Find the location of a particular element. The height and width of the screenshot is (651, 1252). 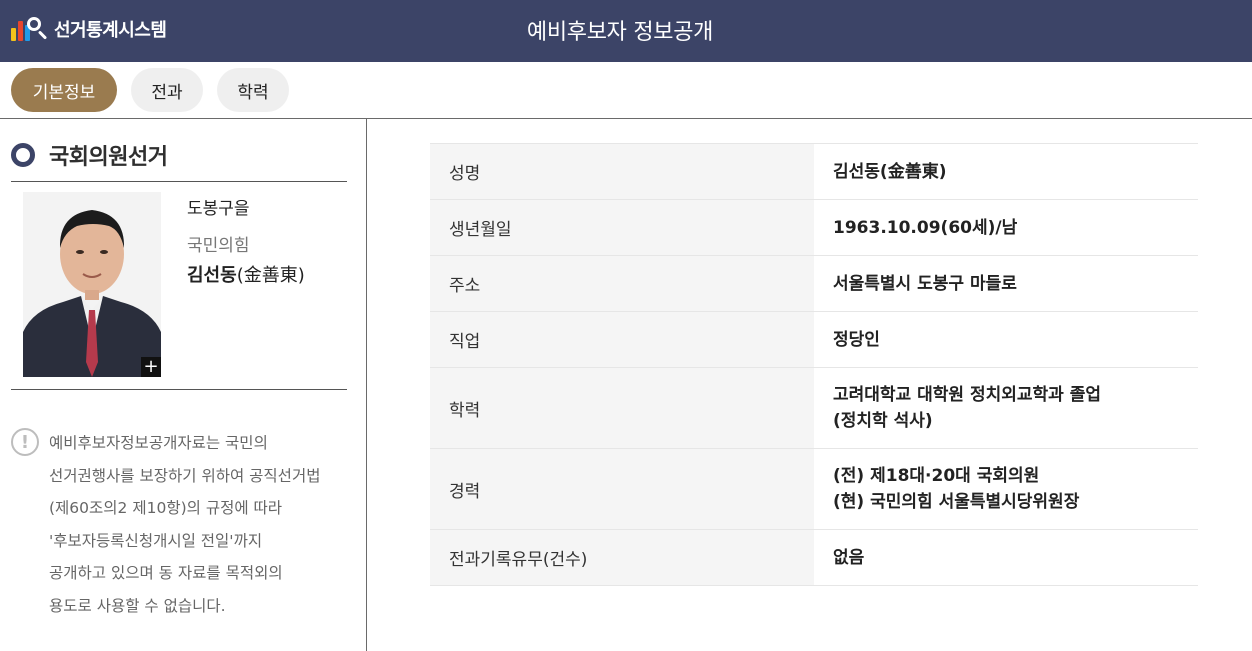

tab-education: 학력 is located at coordinates (253, 90).